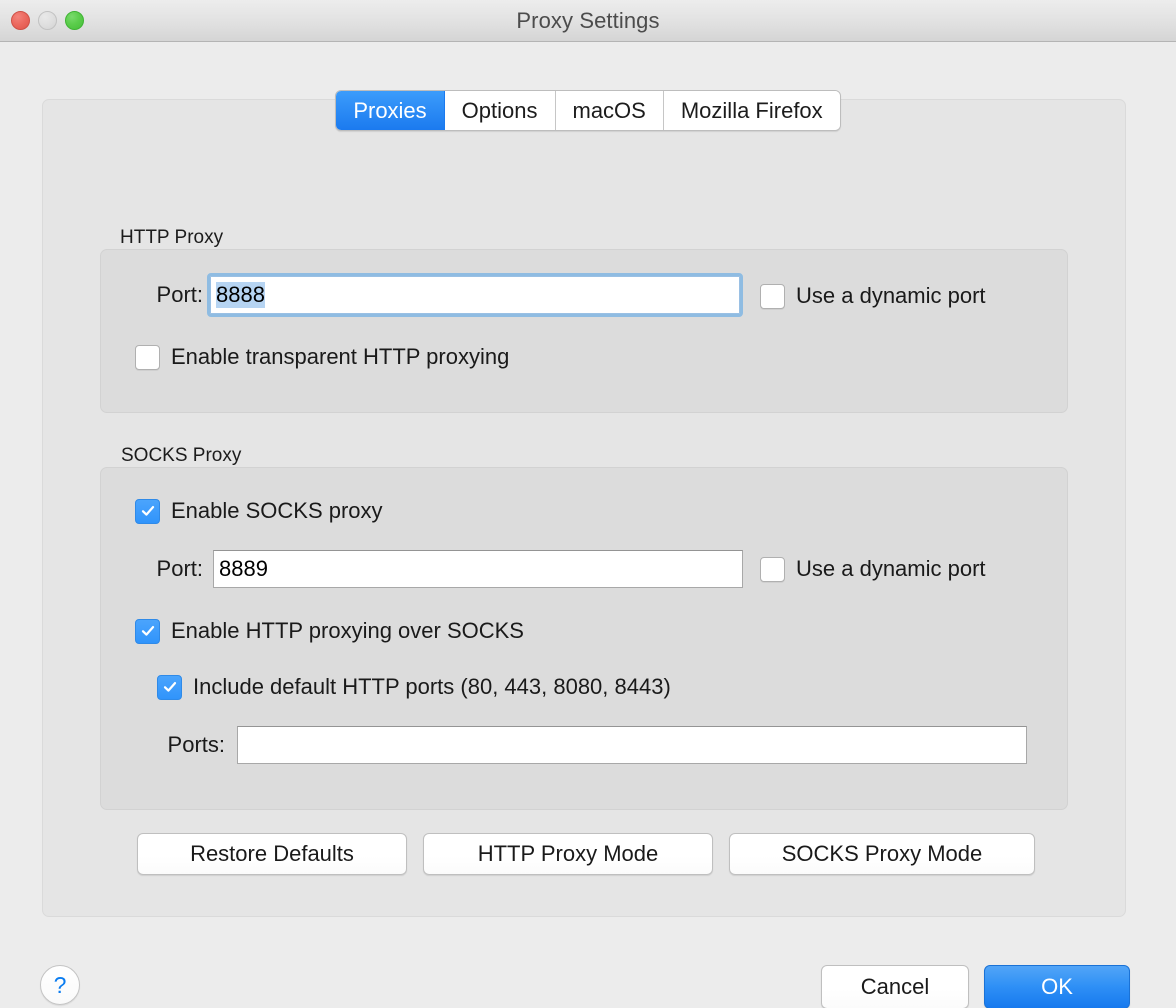 The width and height of the screenshot is (1176, 1008). I want to click on http-dynamic-port-row: Use a dynamic port, so click(873, 296).